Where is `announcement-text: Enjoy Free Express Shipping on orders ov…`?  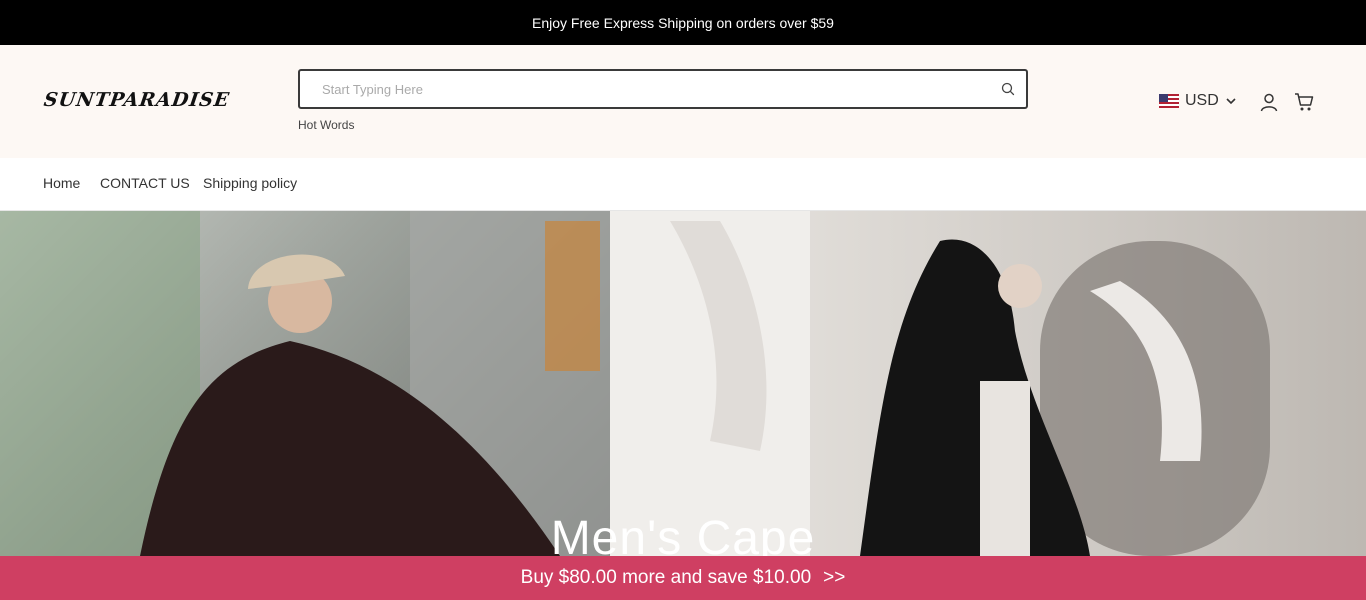
announcement-text: Enjoy Free Express Shipping on orders ov… is located at coordinates (683, 22).